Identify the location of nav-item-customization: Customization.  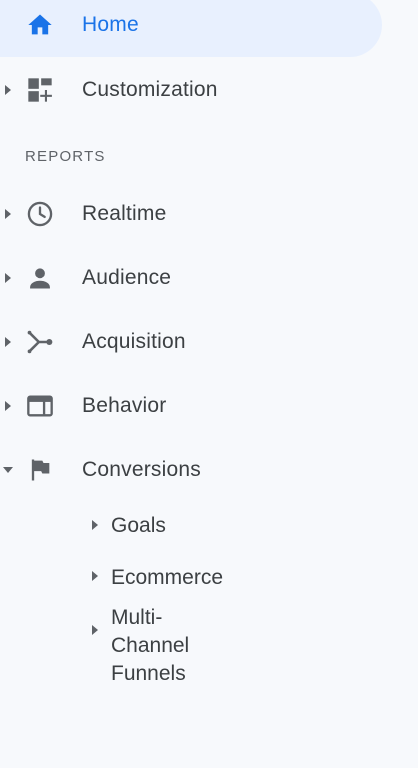
(191, 90).